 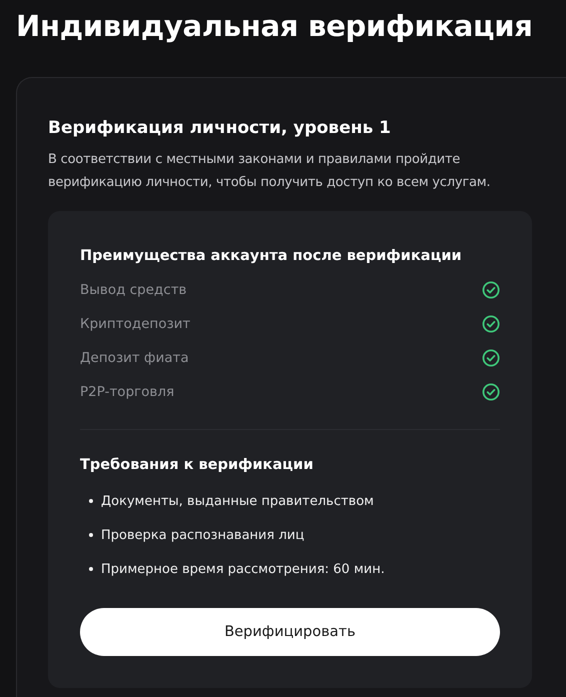 I want to click on benefit-label: Криптодепозит, so click(x=135, y=324).